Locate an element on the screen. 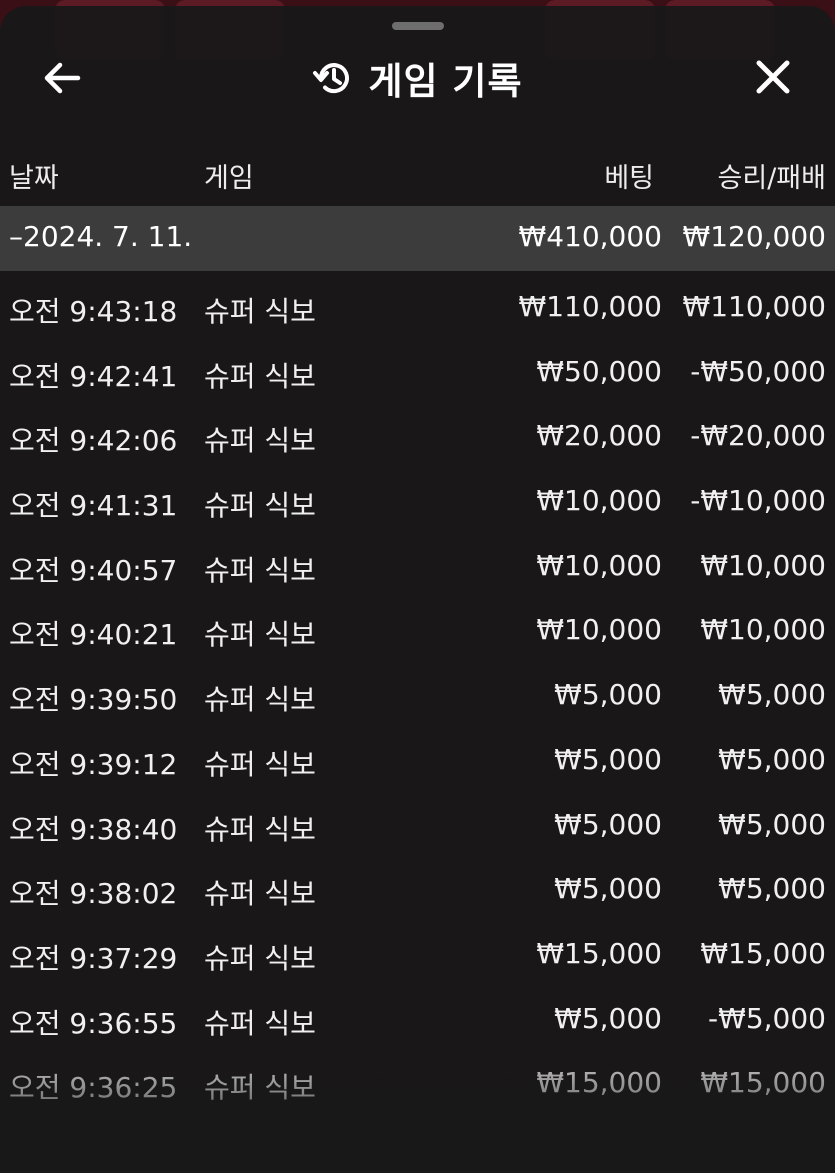 The width and height of the screenshot is (835, 1173). history-row: 오전 9:36:25 슈퍼 식보 ₩15,000 ₩15,000 is located at coordinates (417, 1086).